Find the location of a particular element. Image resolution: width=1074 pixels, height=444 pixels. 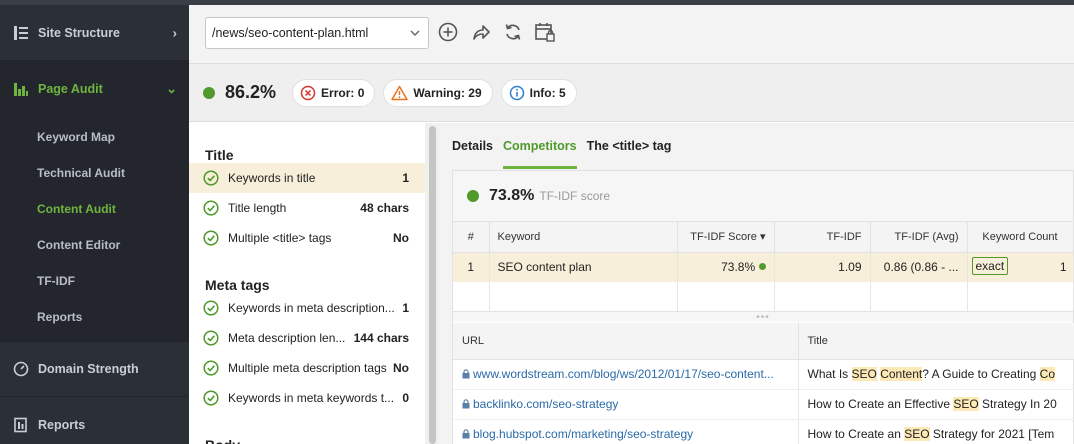

tab-bar: Details Competitors The <title> tag is located at coordinates (756, 146).